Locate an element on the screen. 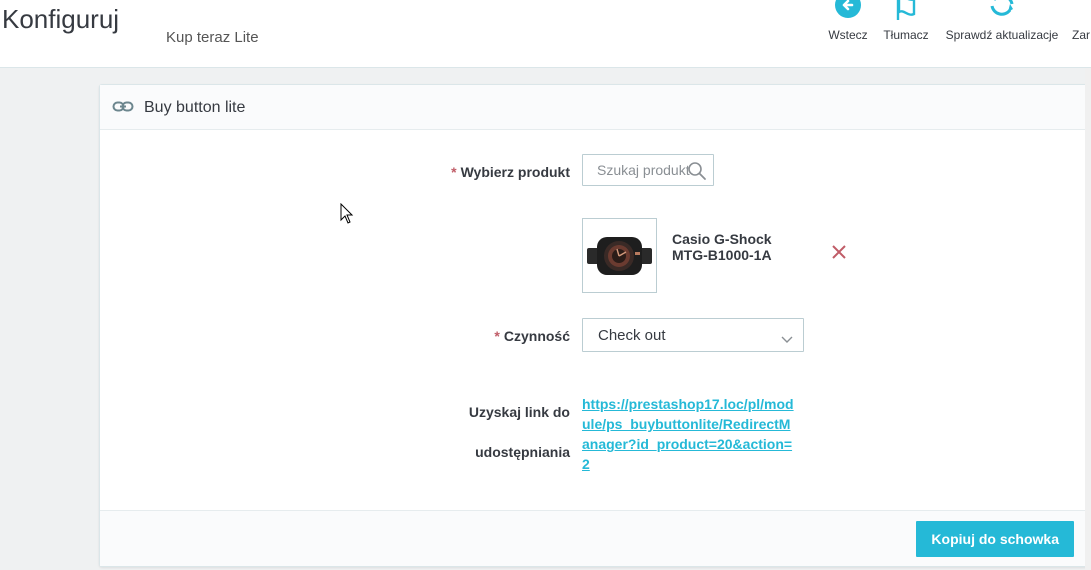 Image resolution: width=1091 pixels, height=570 pixels. mouse-cursor-icon is located at coordinates (347, 216).